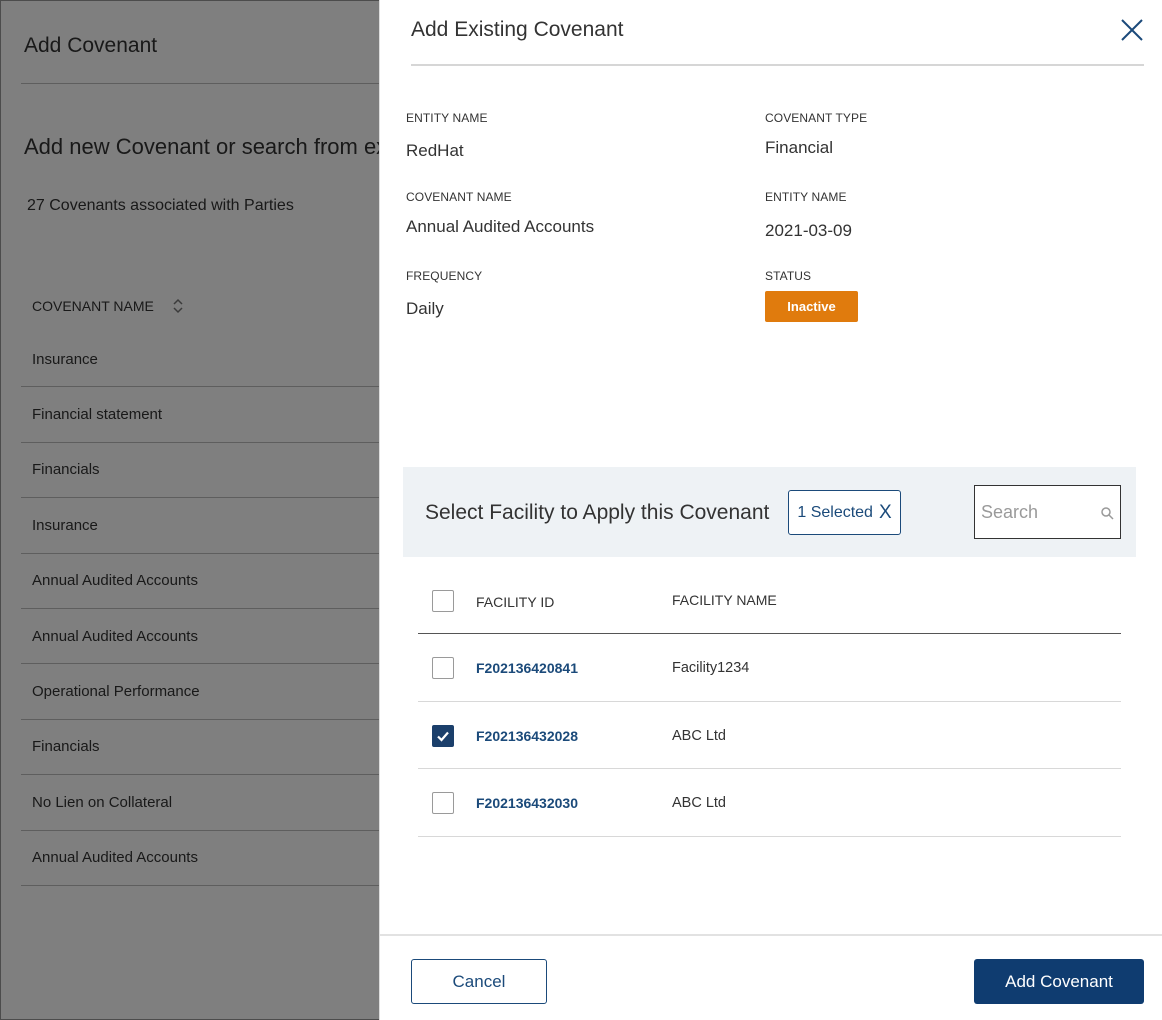 Image resolution: width=1162 pixels, height=1020 pixels. Describe the element at coordinates (515, 602) in the screenshot. I see `facility-id-column-header: FACILITY ID` at that location.